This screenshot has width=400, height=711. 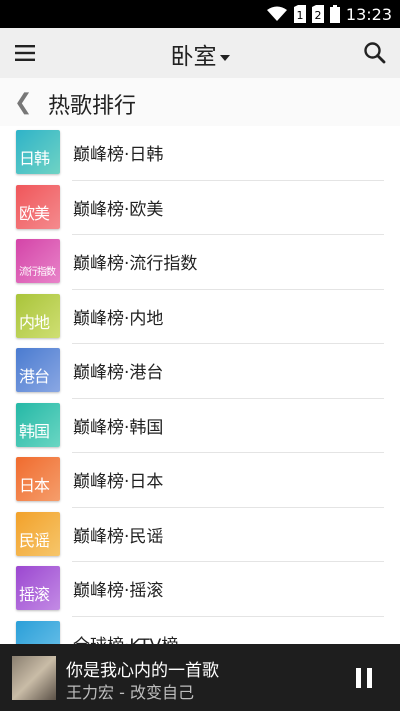 What do you see at coordinates (200, 14) in the screenshot?
I see `status-bar: 1 2 13:23` at bounding box center [200, 14].